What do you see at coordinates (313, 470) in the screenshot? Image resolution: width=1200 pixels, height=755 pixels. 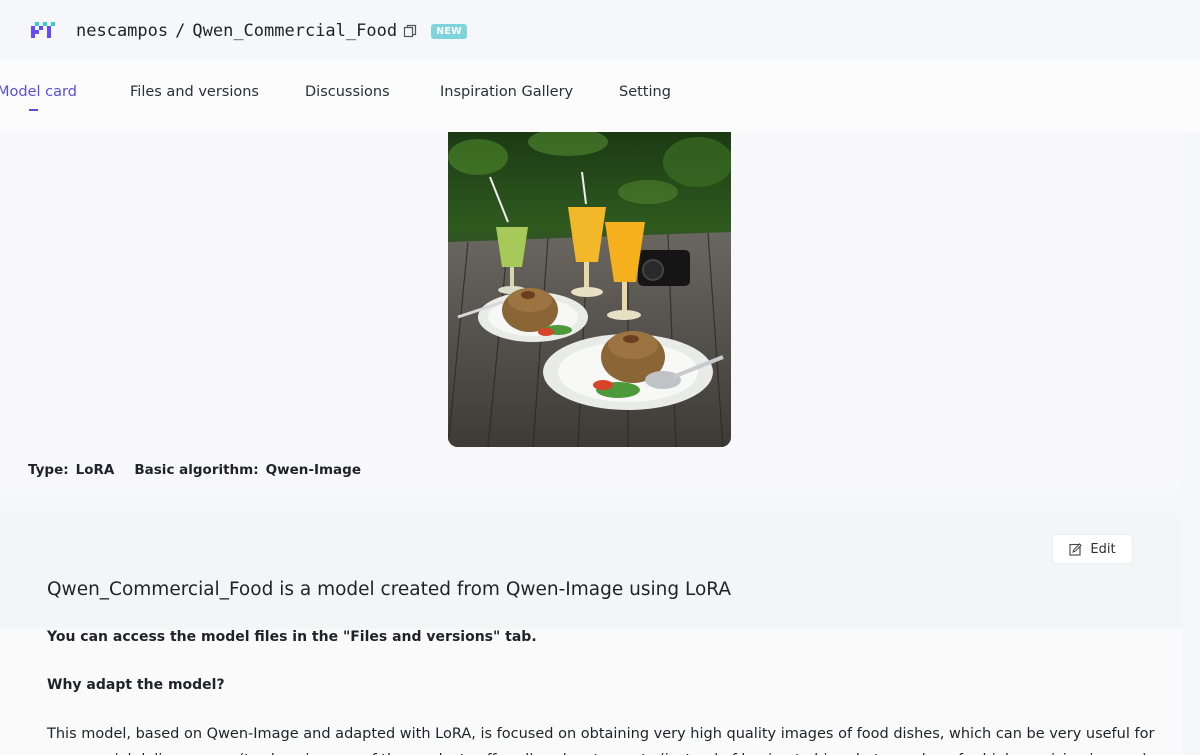 I see `algorithm-value: Qwen-Image` at bounding box center [313, 470].